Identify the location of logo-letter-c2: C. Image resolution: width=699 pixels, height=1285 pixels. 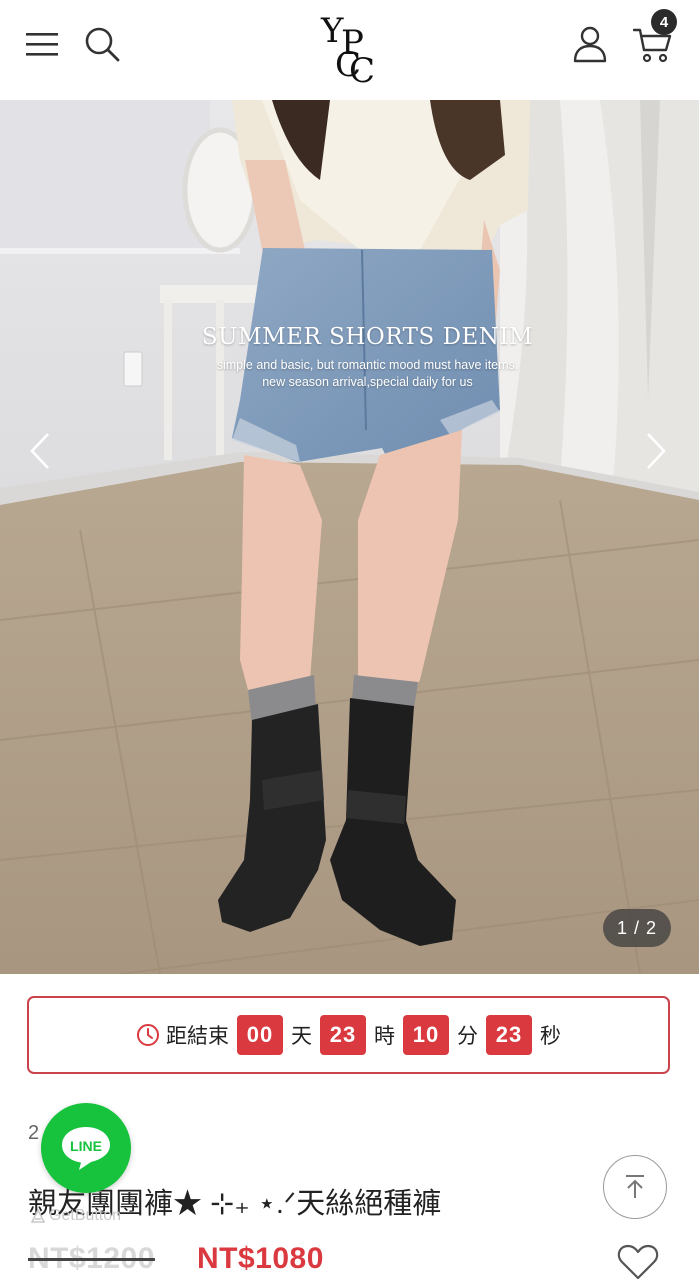
(362, 71).